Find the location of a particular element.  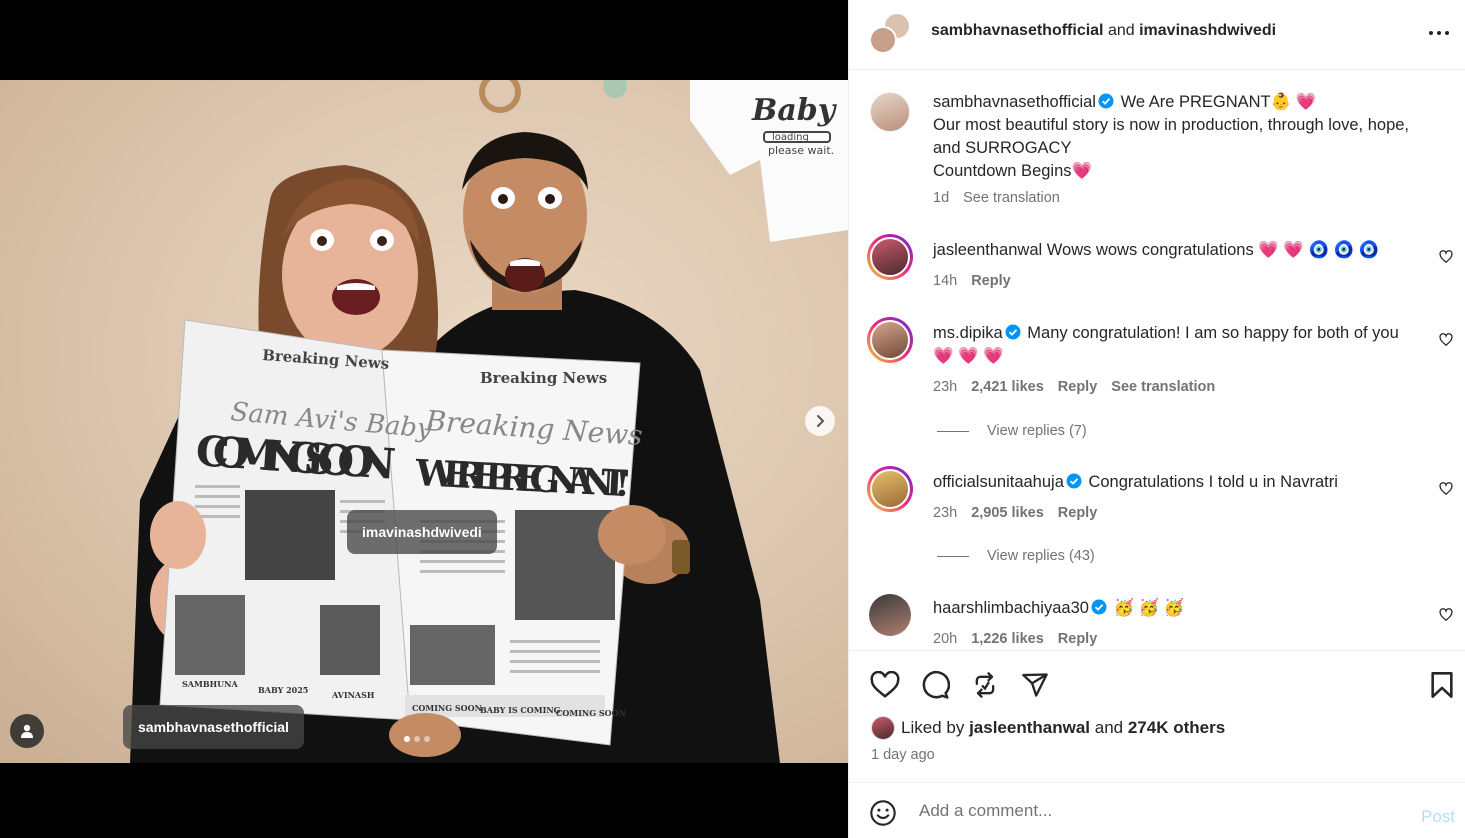

post-comment-button: Post is located at coordinates (1438, 817).